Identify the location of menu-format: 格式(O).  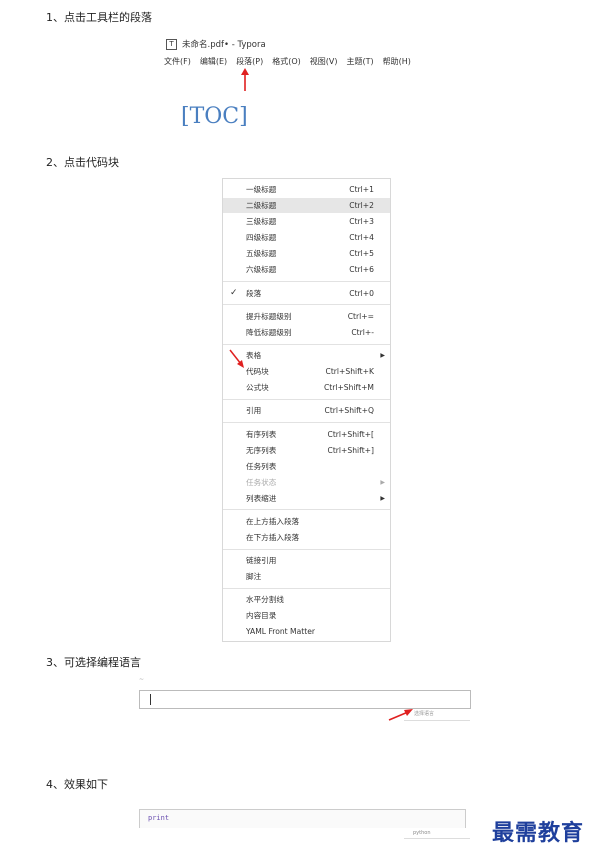
(286, 61).